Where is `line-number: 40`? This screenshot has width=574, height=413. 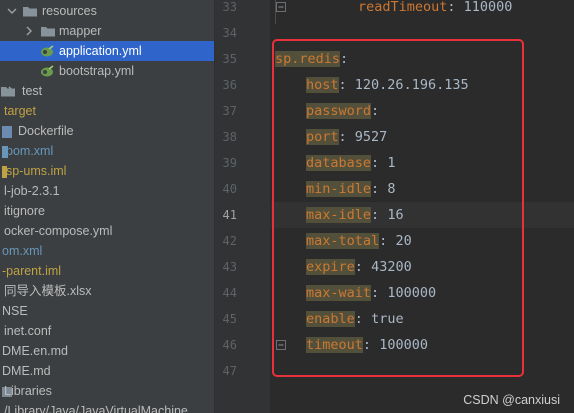 line-number: 40 is located at coordinates (229, 189).